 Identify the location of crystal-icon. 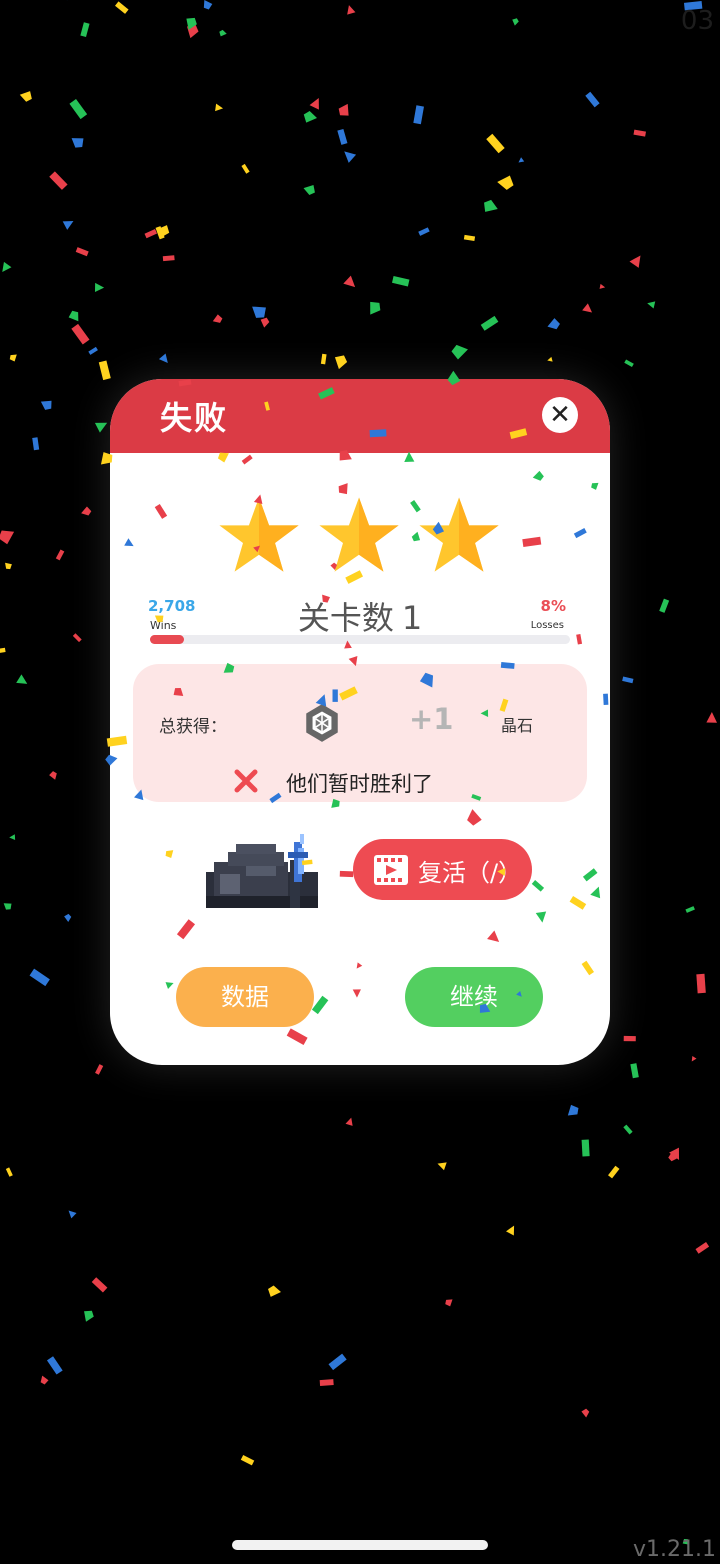
(322, 723).